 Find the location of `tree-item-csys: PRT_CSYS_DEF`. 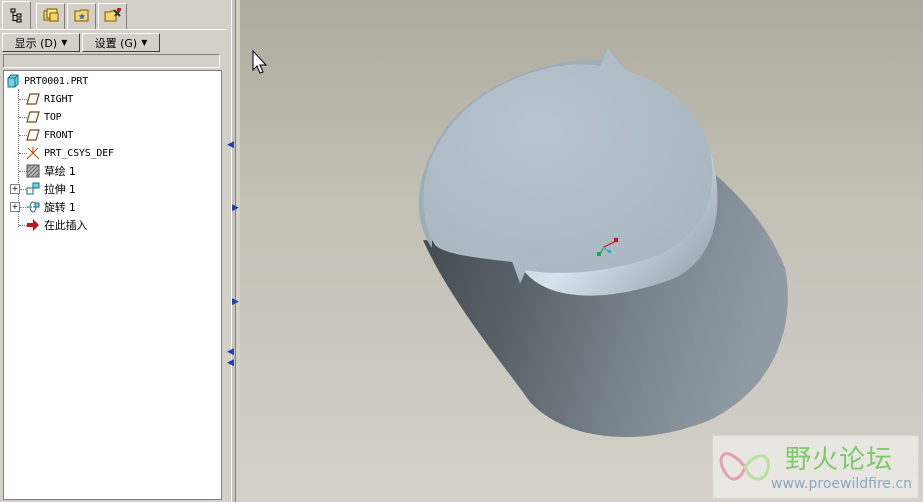

tree-item-csys: PRT_CSYS_DEF is located at coordinates (70, 153).